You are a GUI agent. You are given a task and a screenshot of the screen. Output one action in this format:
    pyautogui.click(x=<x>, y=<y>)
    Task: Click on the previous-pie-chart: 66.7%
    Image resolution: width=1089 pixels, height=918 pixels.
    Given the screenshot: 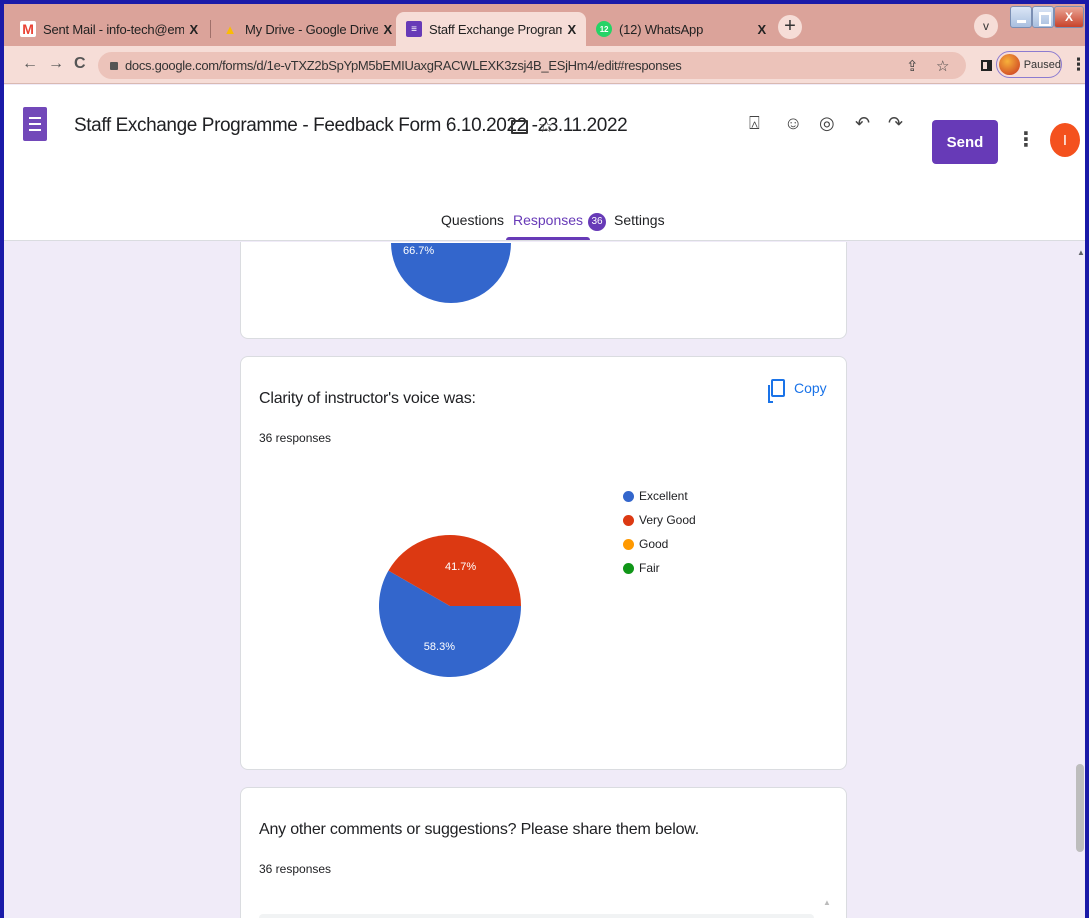 What is the action you would take?
    pyautogui.click(x=451, y=273)
    